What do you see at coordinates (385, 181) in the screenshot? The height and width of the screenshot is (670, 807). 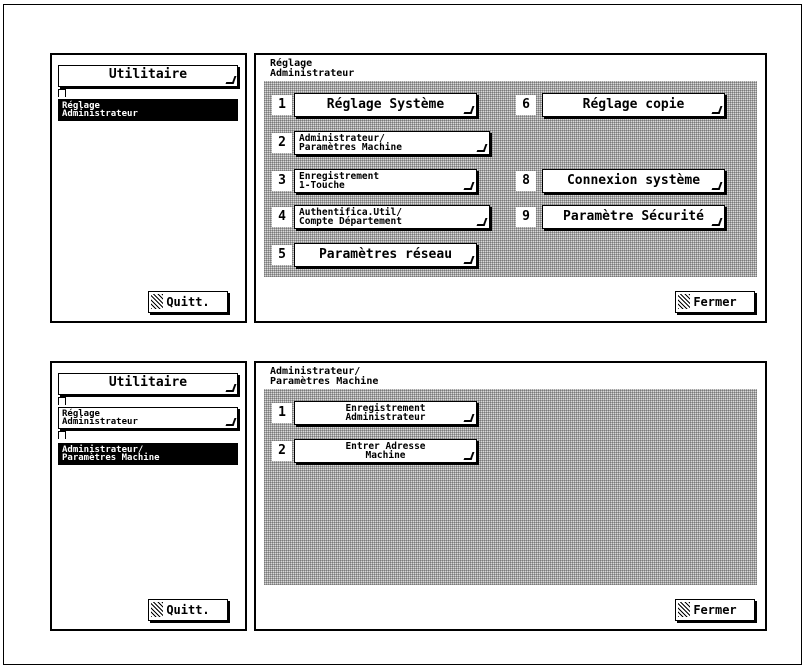 I see `one-touch-registration-button: Enregistrement 1-Touche` at bounding box center [385, 181].